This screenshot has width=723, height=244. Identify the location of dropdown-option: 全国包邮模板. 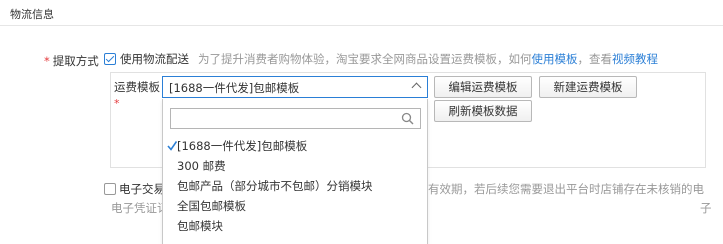
(211, 206).